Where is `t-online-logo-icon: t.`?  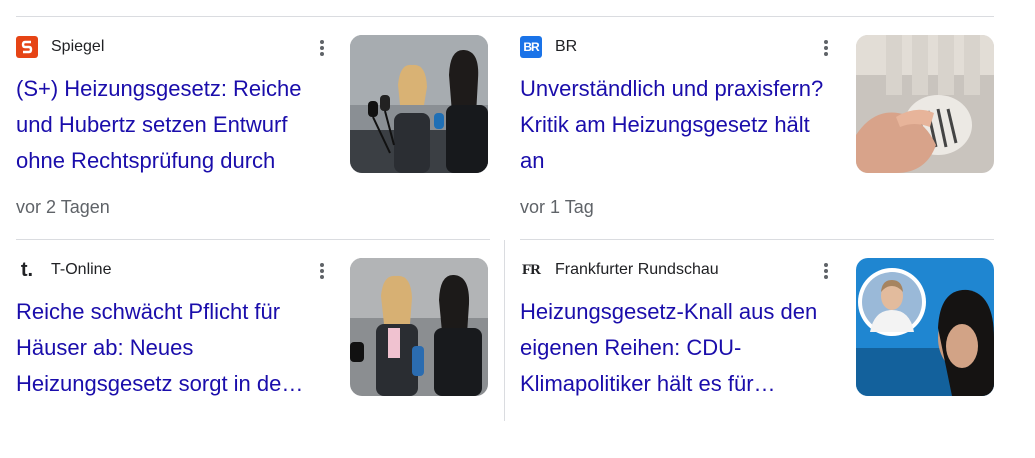 t-online-logo-icon: t. is located at coordinates (27, 270).